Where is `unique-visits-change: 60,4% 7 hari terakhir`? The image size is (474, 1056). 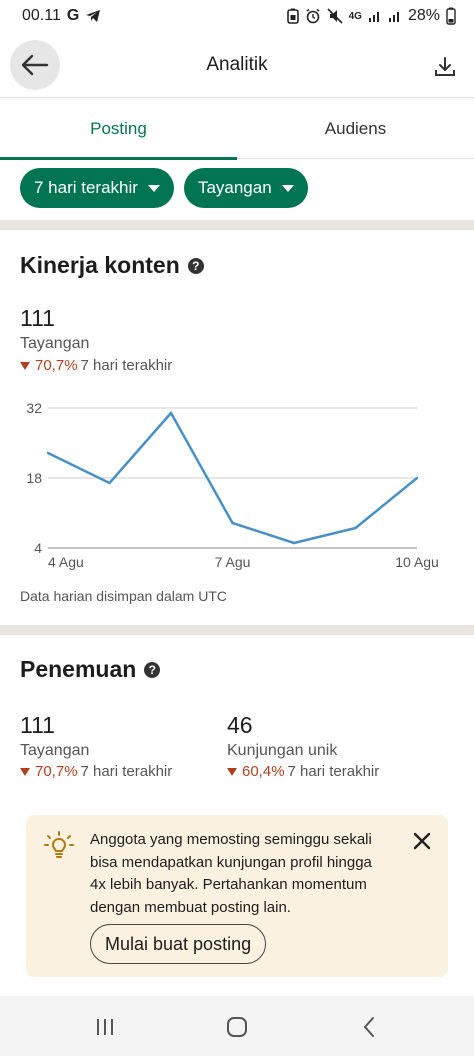 unique-visits-change: 60,4% 7 hari terakhir is located at coordinates (303, 771).